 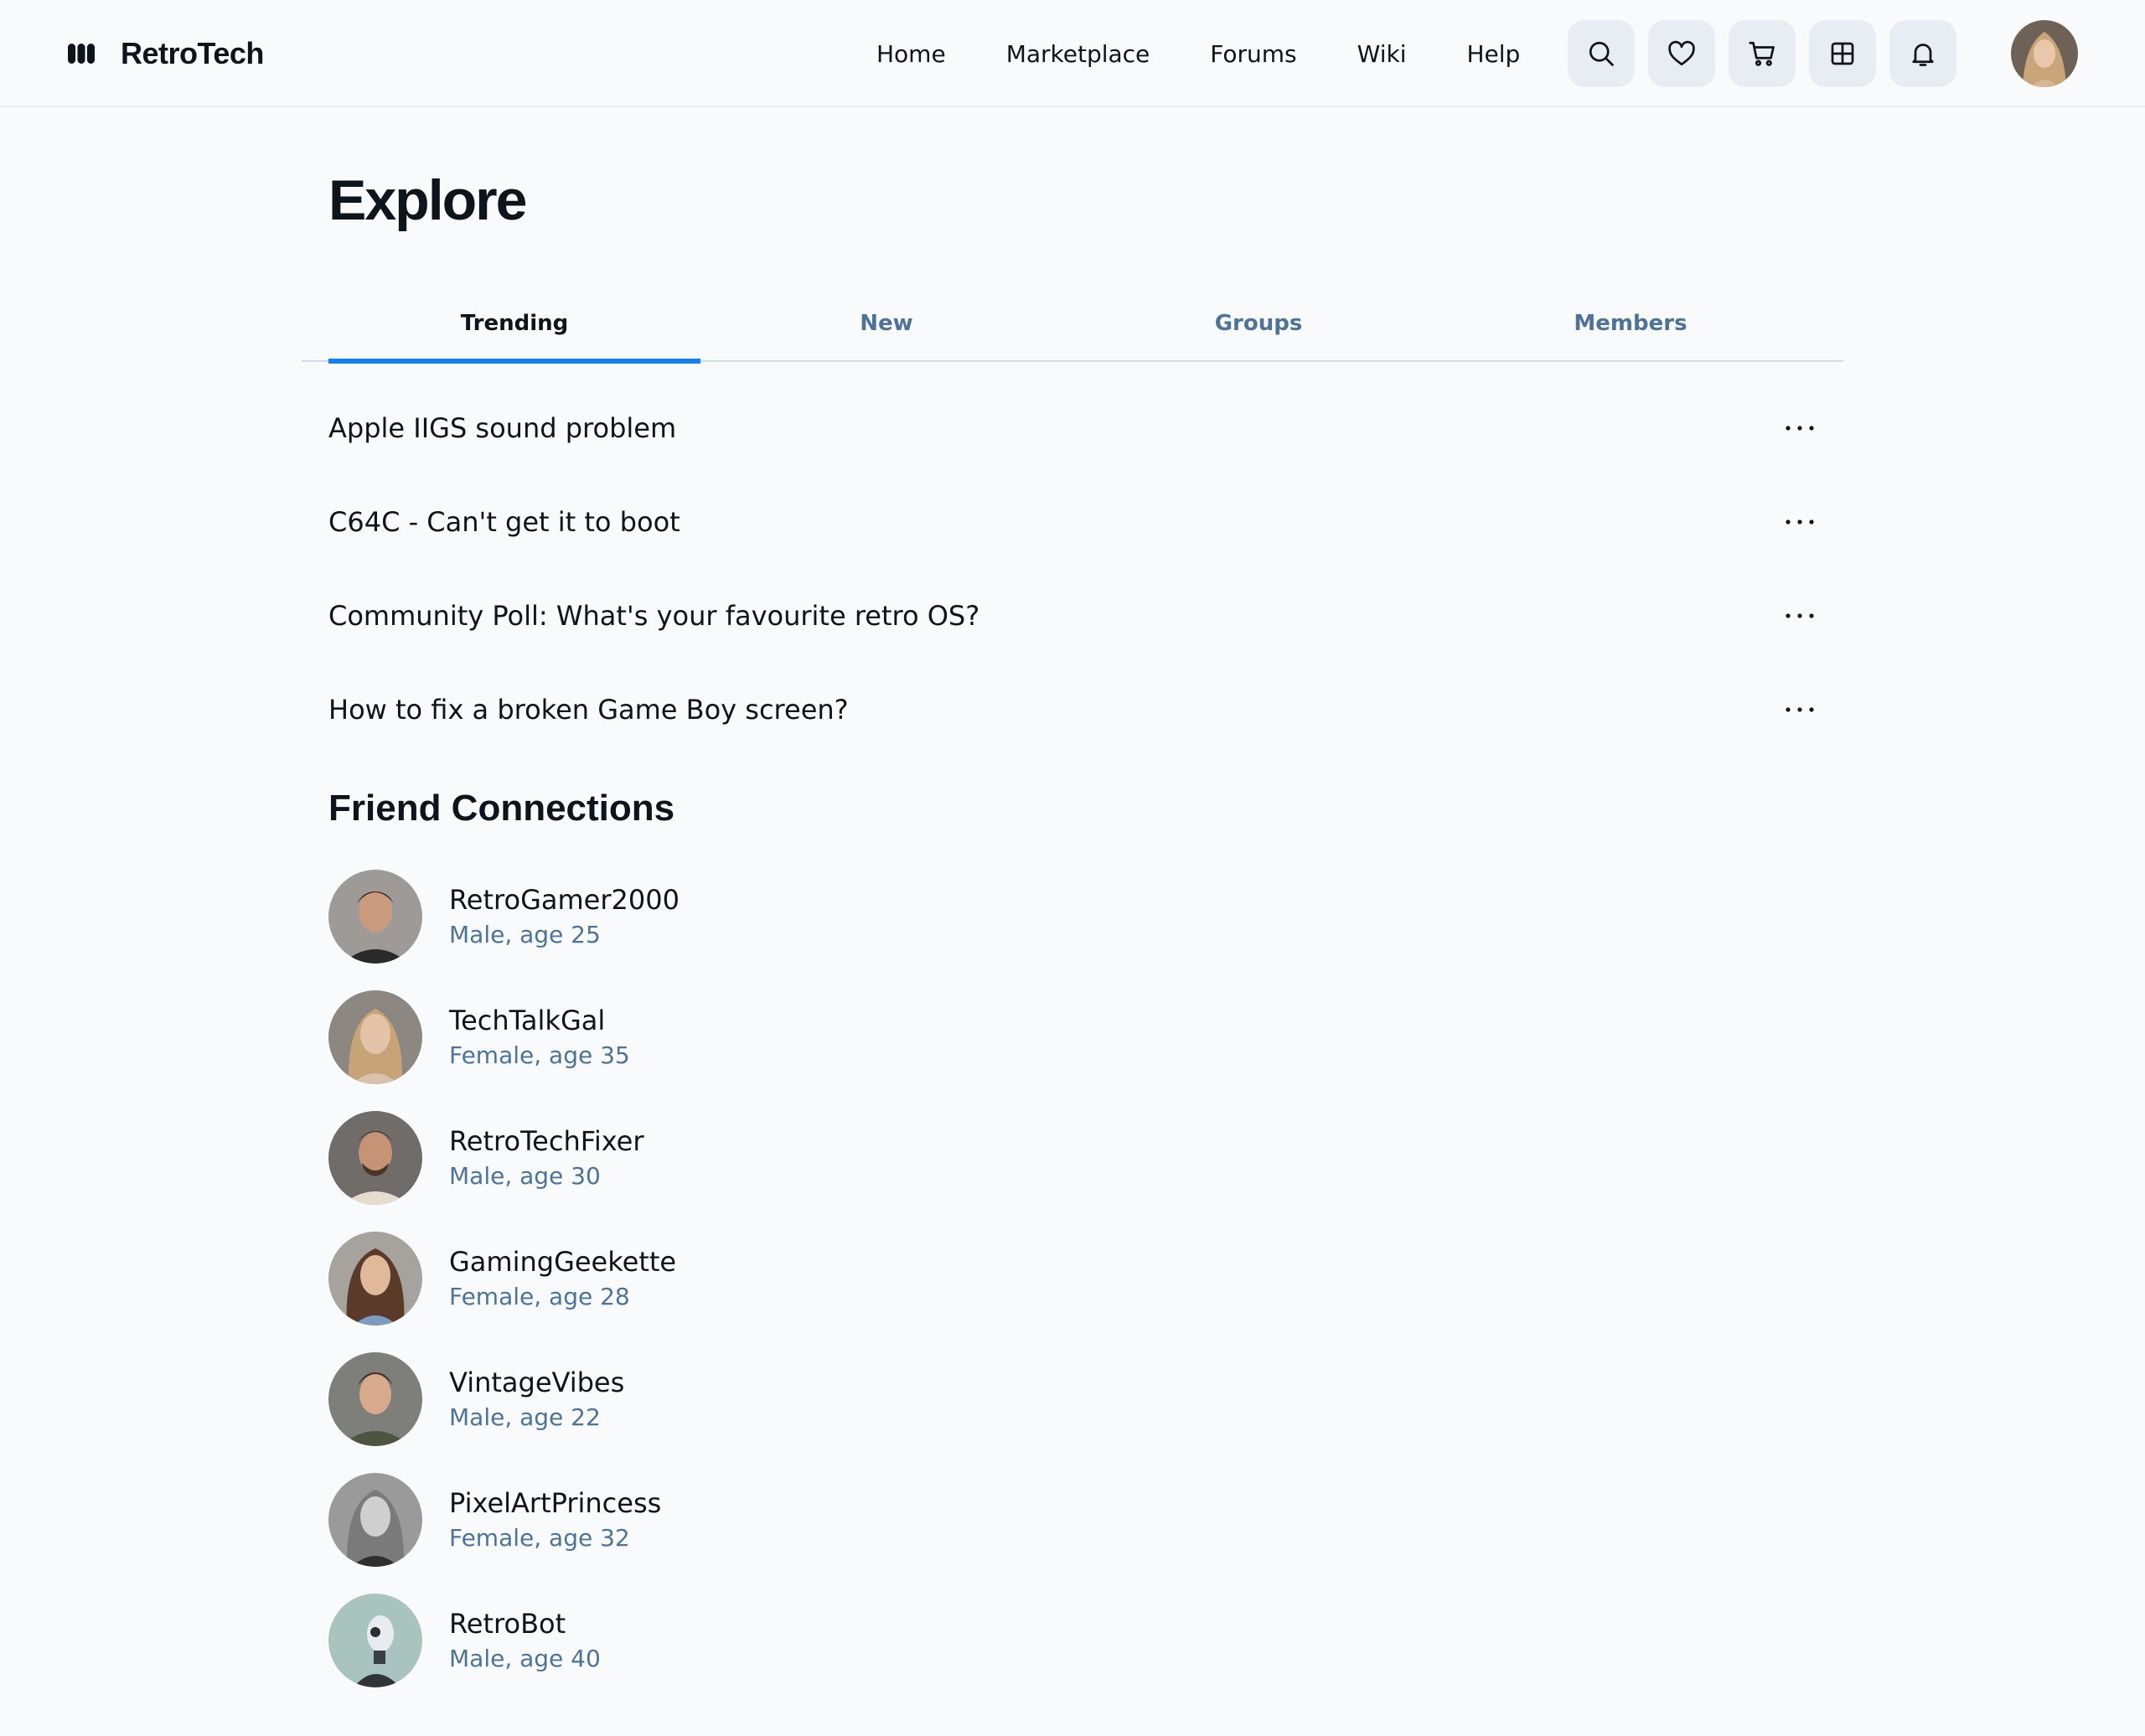 I want to click on thread-item: C64C - Can't get it to boot, so click(x=1072, y=522).